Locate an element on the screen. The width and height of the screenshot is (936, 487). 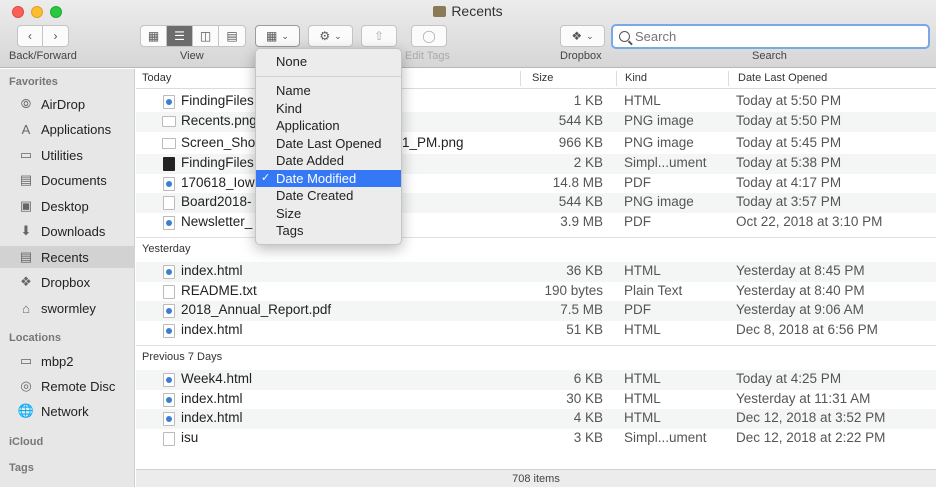
column-kind-header: Kind is located at coordinates (636, 78).